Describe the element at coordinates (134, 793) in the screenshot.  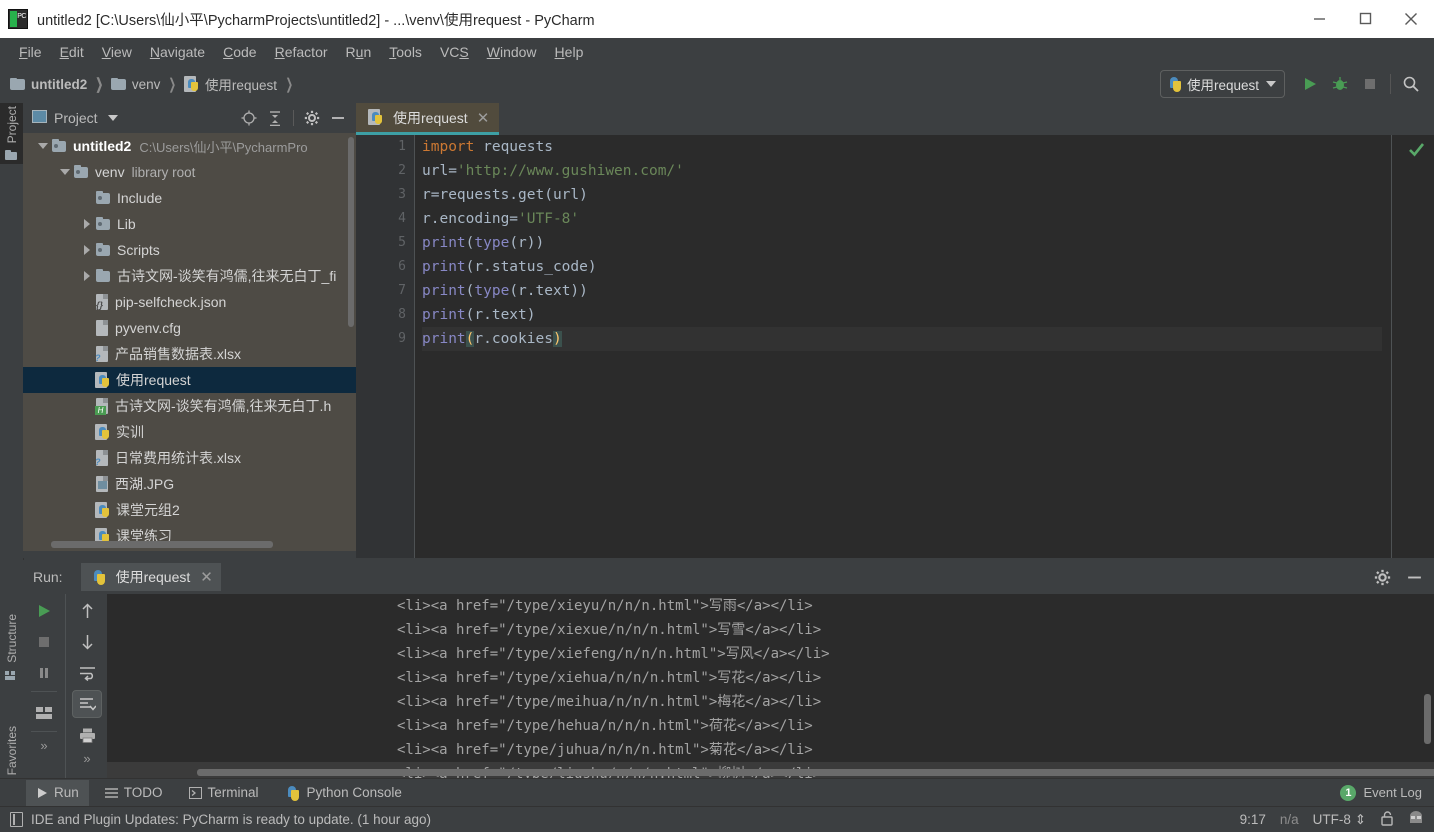
I see `bottom-tab-todo: TODO` at that location.